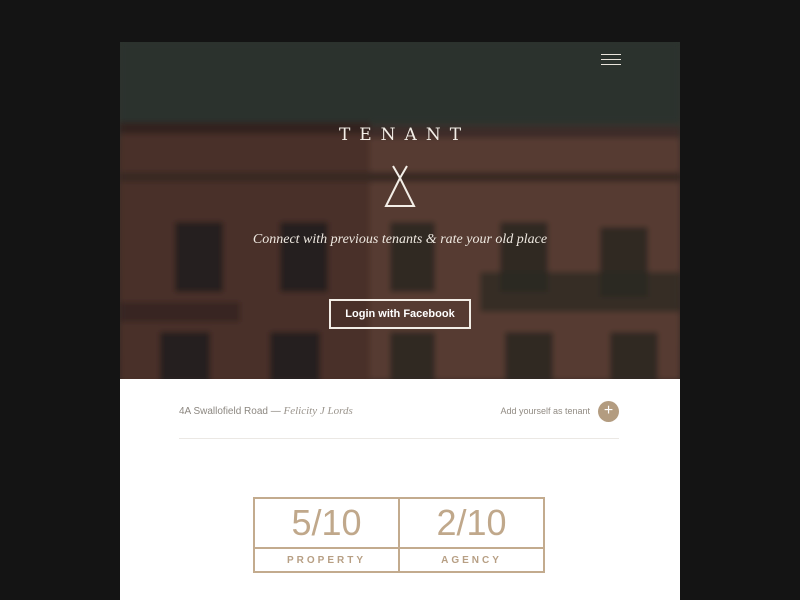 The height and width of the screenshot is (600, 800). What do you see at coordinates (326, 559) in the screenshot?
I see `property-score-label: PROPERTY` at bounding box center [326, 559].